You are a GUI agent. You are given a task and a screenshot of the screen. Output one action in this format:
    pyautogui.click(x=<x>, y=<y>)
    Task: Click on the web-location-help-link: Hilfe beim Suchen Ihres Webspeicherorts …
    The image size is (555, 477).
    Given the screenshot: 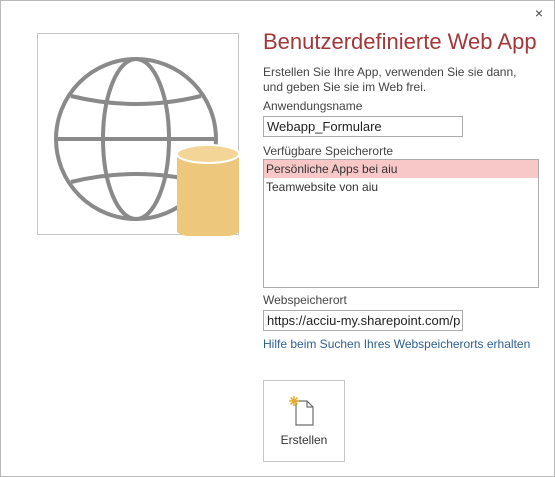 What is the action you would take?
    pyautogui.click(x=396, y=344)
    